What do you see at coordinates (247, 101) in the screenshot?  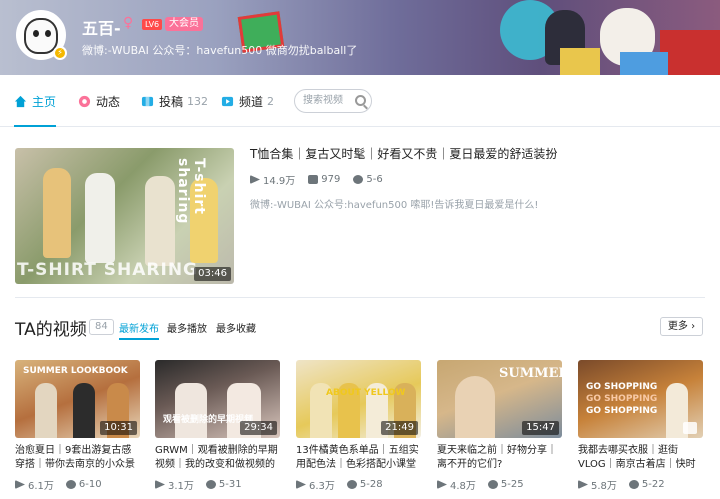 I see `tab-channels: 频道 2` at bounding box center [247, 101].